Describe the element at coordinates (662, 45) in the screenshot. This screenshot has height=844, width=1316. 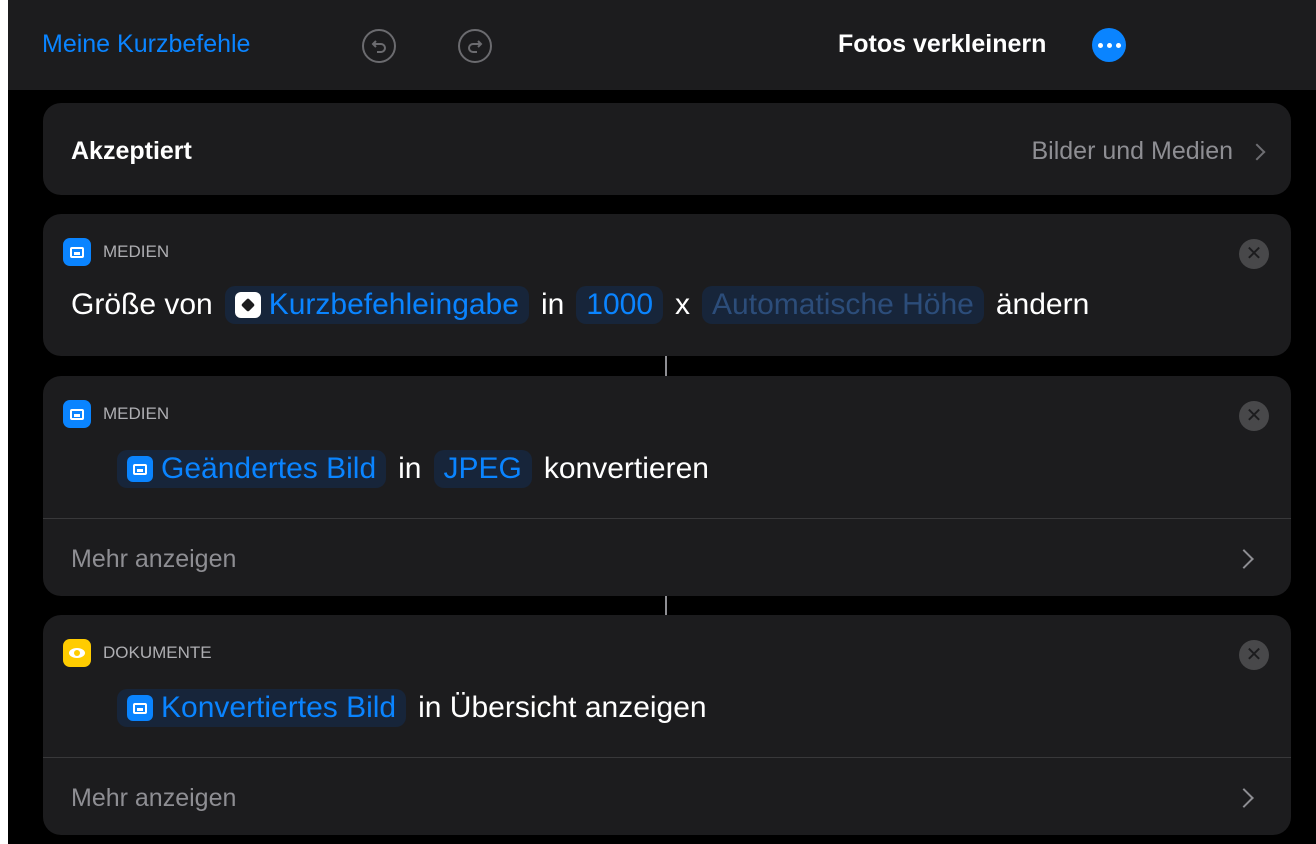
I see `navigation-bar: Meine Kurzbefehle Fotos verkleinern` at that location.